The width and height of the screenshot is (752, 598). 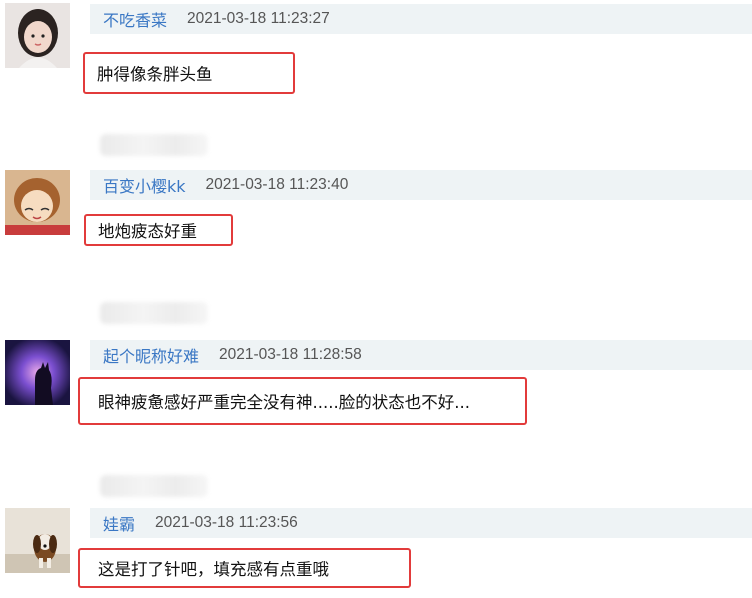 What do you see at coordinates (147, 231) in the screenshot?
I see `comment-text: 地炮疲态好重` at bounding box center [147, 231].